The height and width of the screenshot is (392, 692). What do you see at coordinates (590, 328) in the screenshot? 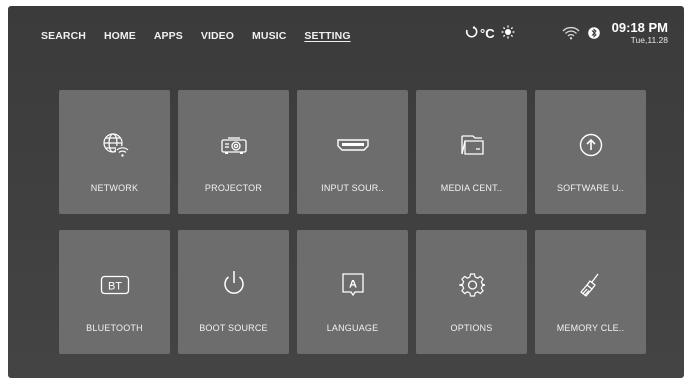
I see `tile-label: MEMORY CLE..` at bounding box center [590, 328].